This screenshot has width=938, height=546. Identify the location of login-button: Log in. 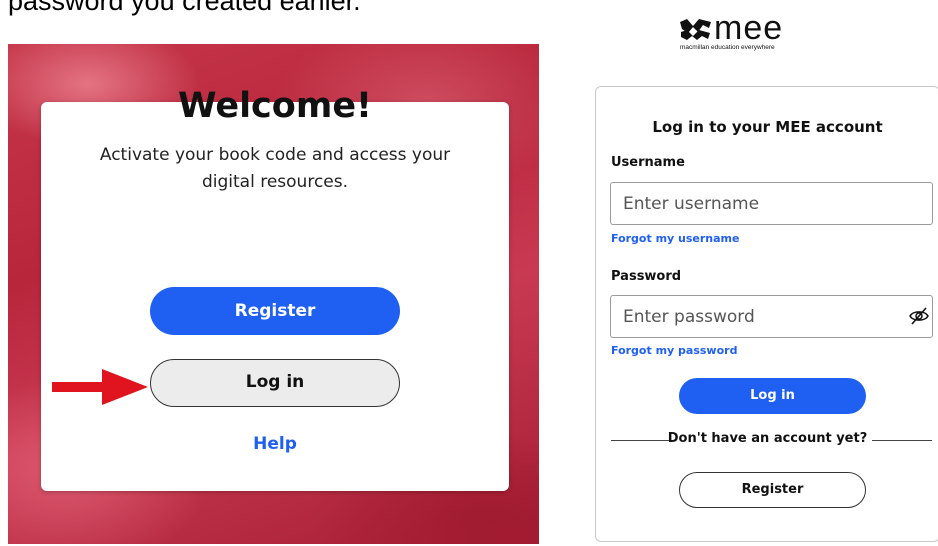
(275, 383).